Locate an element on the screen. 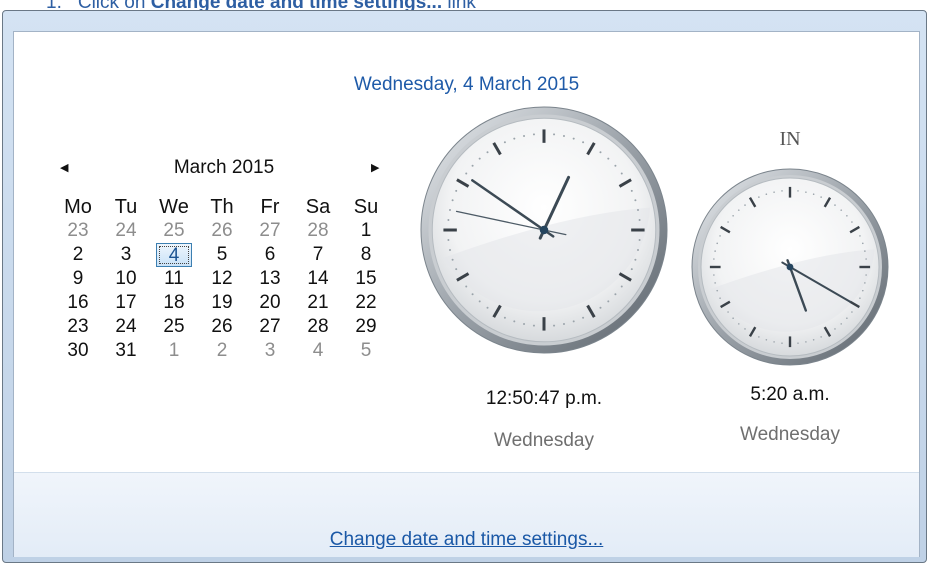 The image size is (931, 565). calendar-day: 6 is located at coordinates (270, 255).